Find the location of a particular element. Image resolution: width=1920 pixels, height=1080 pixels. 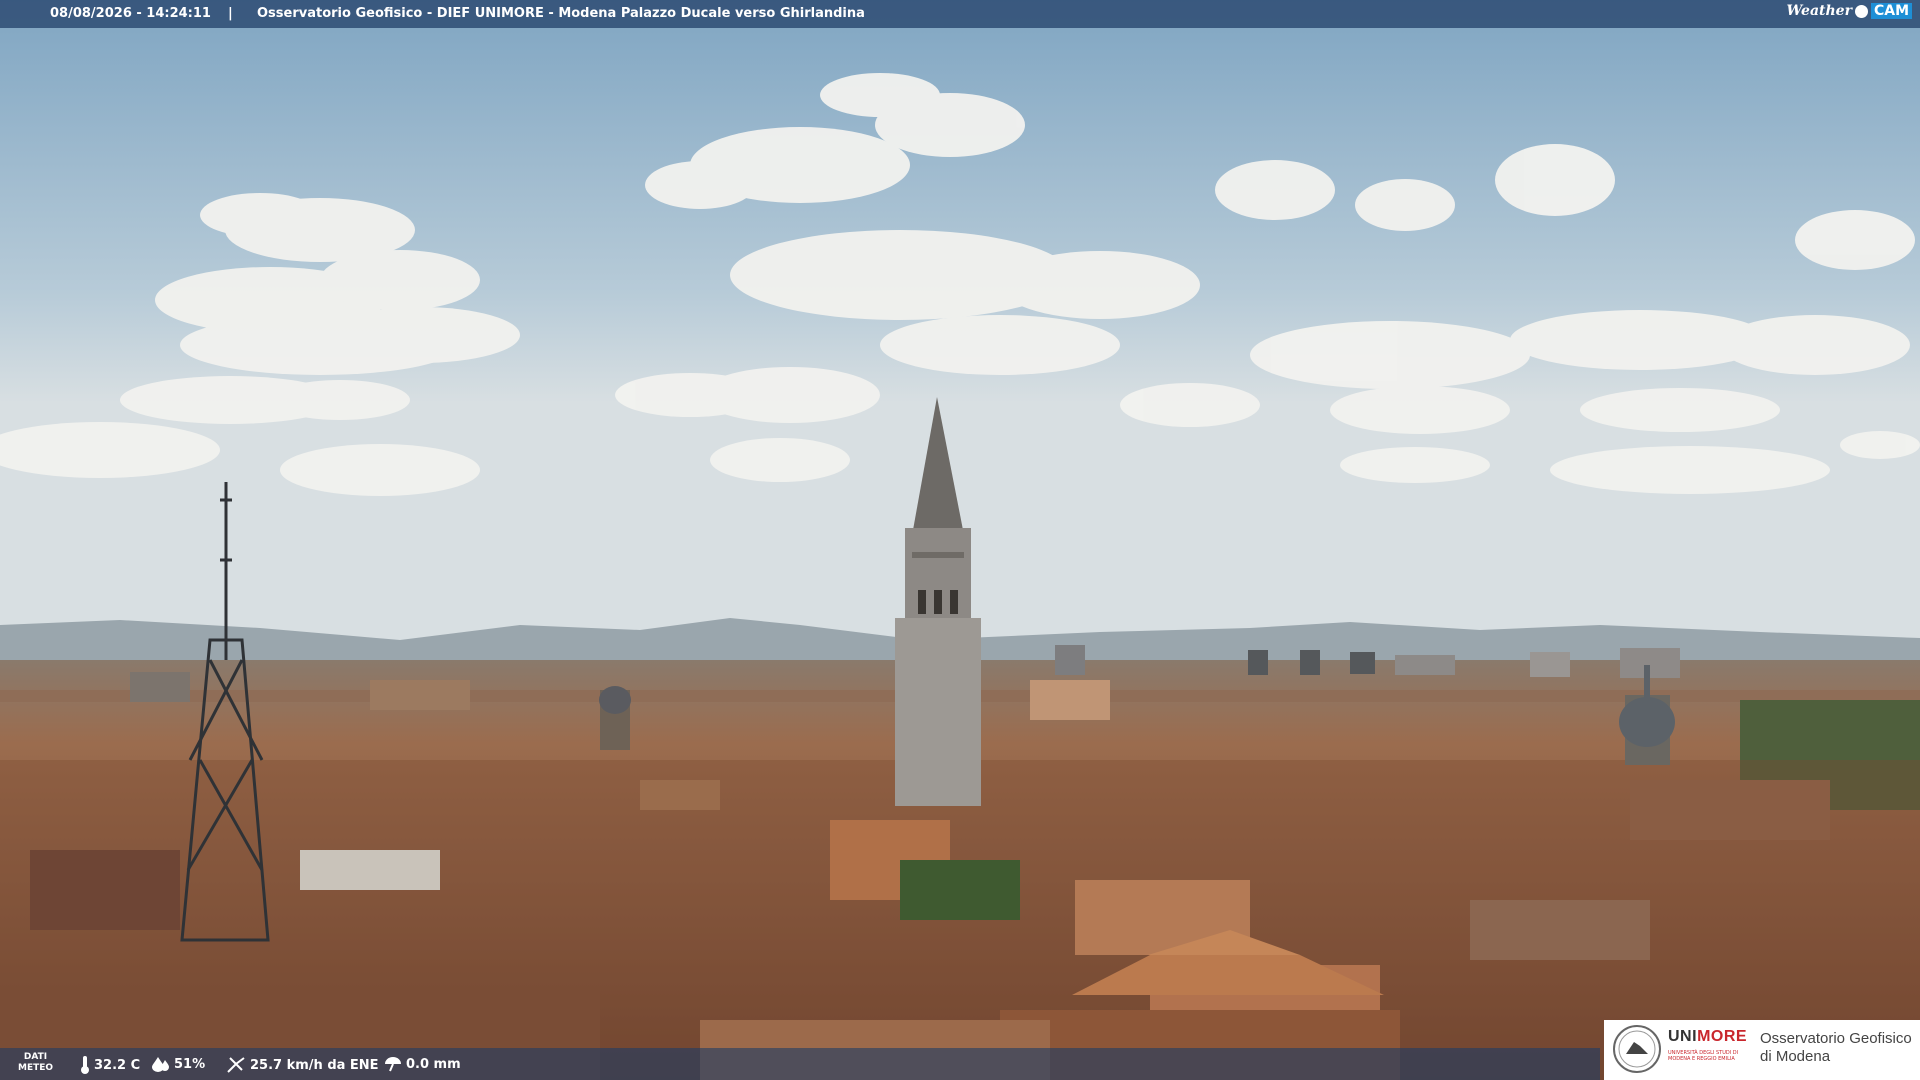

weathercam-dot-icon is located at coordinates (1861, 11).